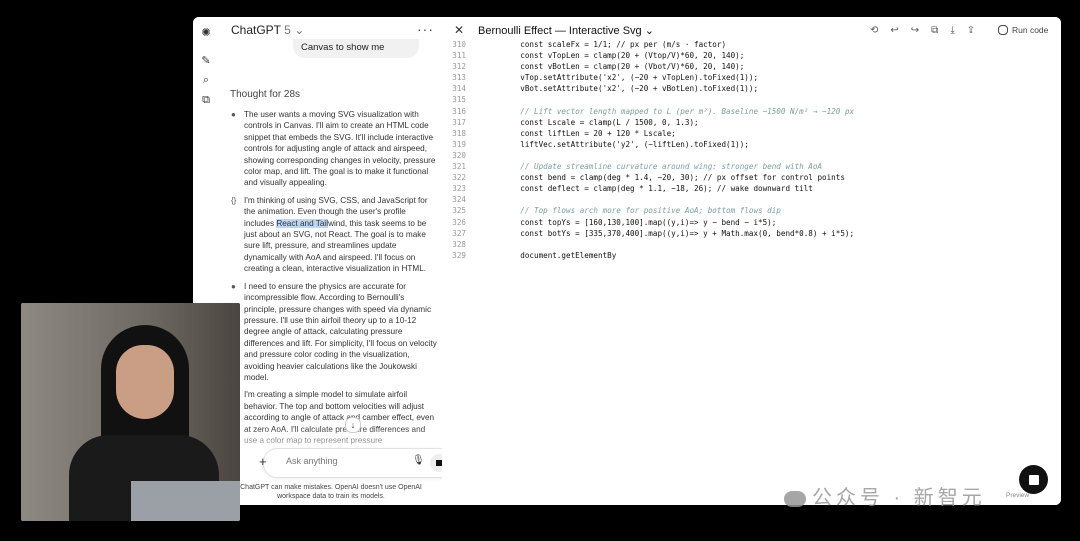 This screenshot has width=1080, height=541. Describe the element at coordinates (459, 244) in the screenshot. I see `line-number: 328` at that location.